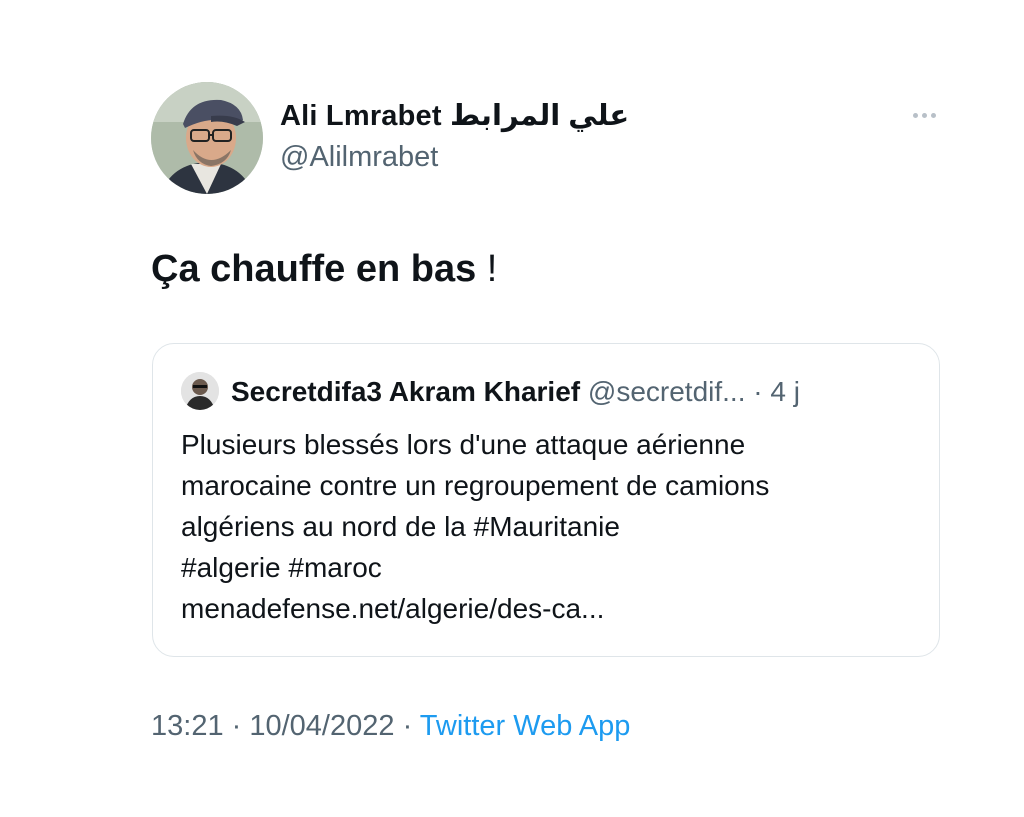 The height and width of the screenshot is (817, 1024). I want to click on quoted-author-avatar, so click(200, 391).